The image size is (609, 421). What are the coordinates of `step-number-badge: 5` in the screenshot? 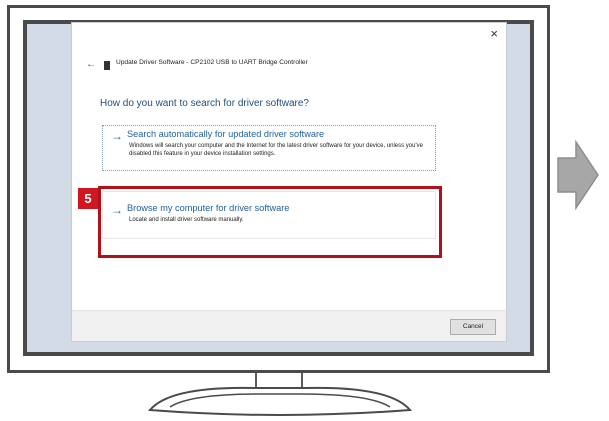 It's located at (88, 198).